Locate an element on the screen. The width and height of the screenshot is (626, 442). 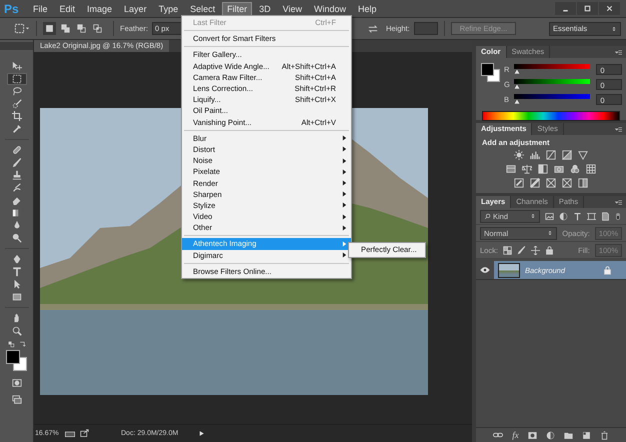
box-icon is located at coordinates (70, 434).